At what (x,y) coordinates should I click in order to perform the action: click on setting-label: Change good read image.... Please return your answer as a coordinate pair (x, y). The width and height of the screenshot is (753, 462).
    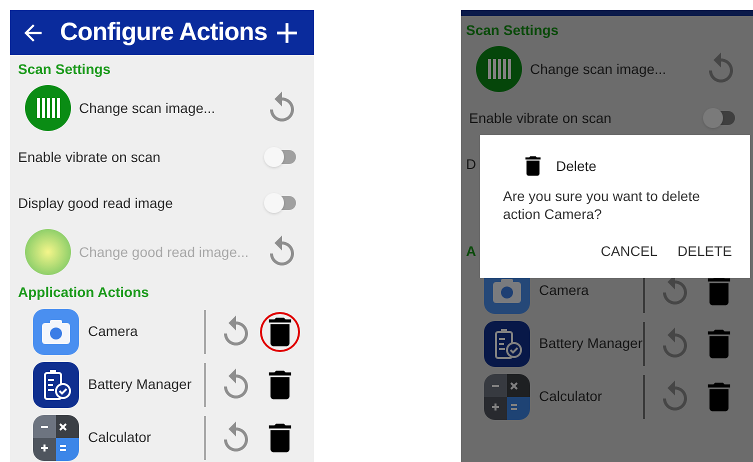
    Looking at the image, I should click on (164, 252).